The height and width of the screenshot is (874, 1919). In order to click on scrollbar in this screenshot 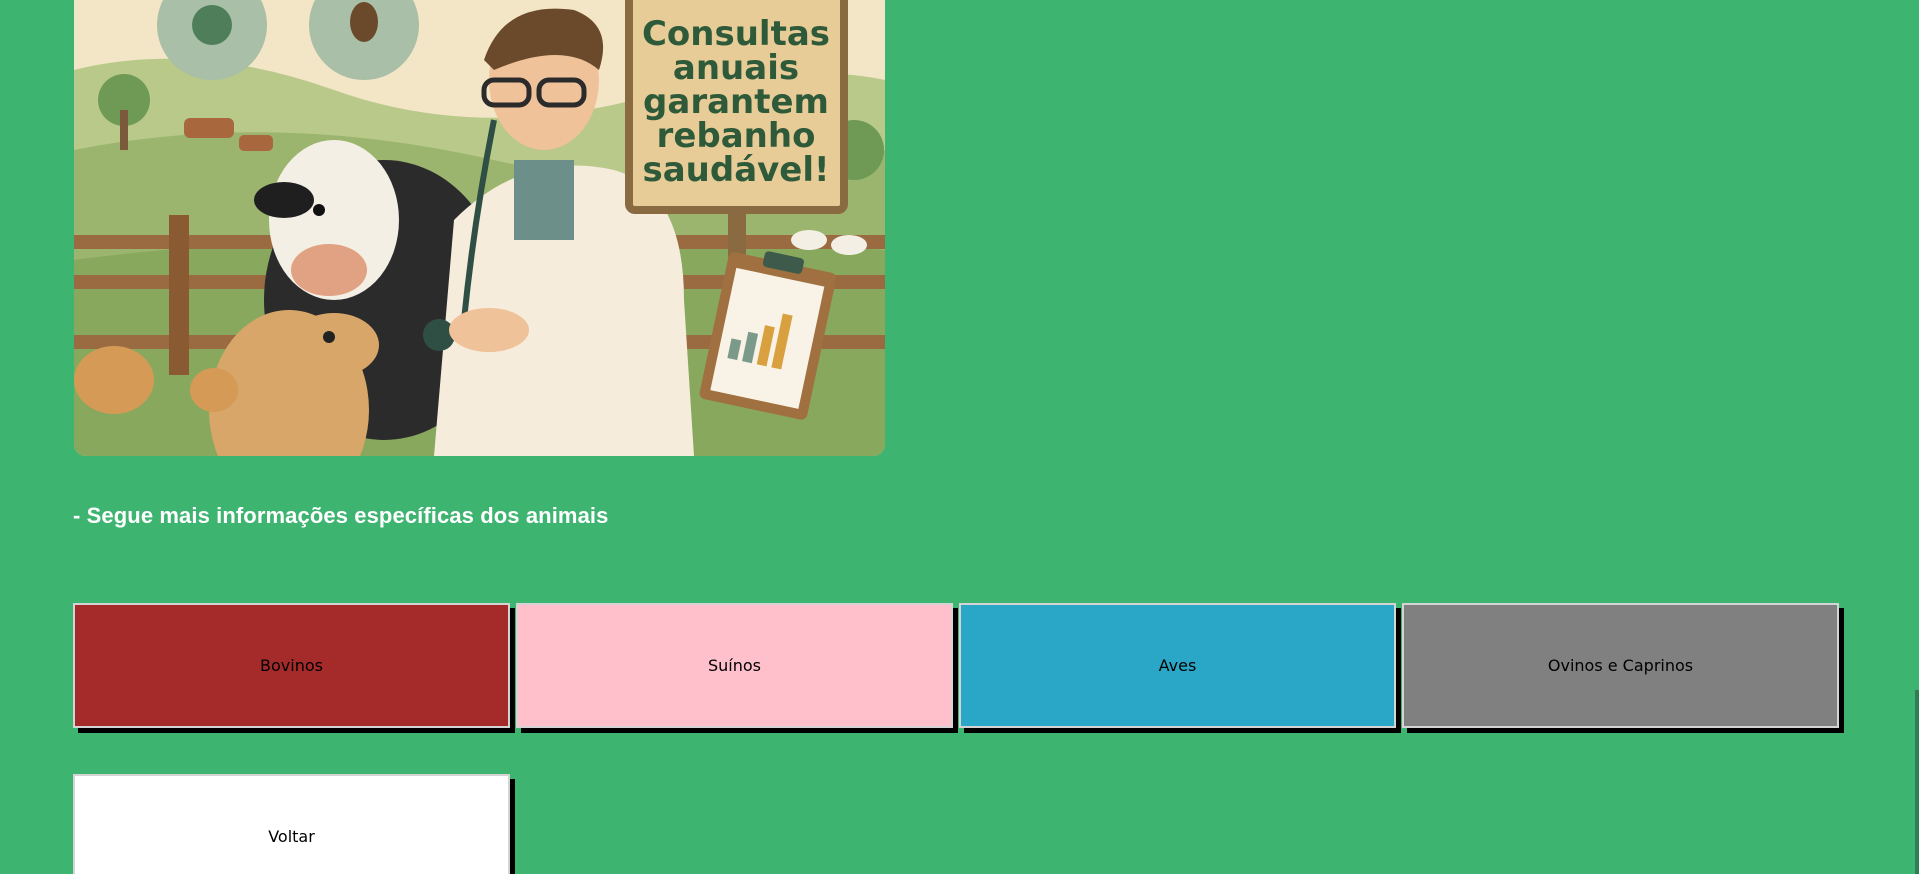, I will do `click(1917, 782)`.